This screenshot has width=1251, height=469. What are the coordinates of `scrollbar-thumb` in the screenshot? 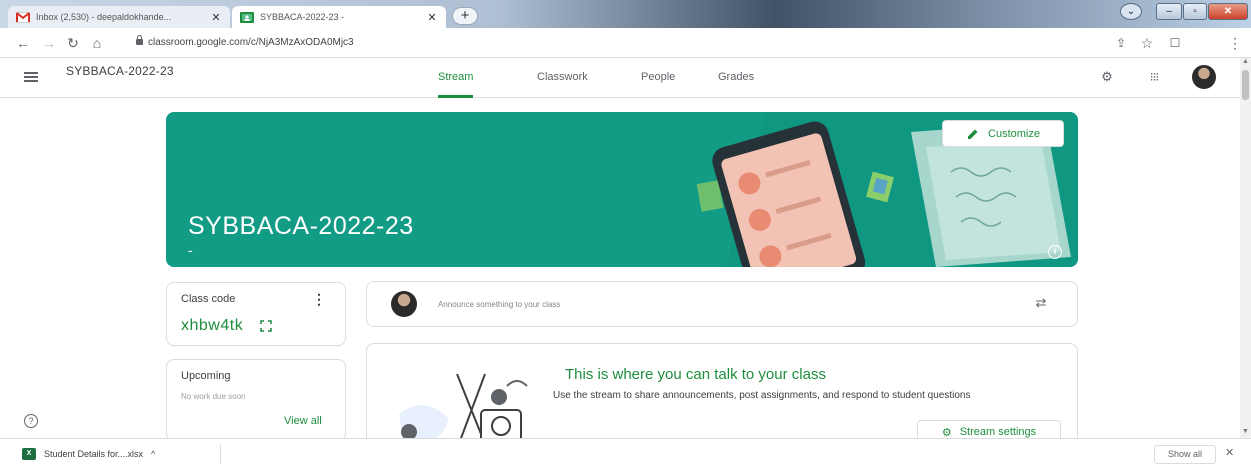 It's located at (1245, 85).